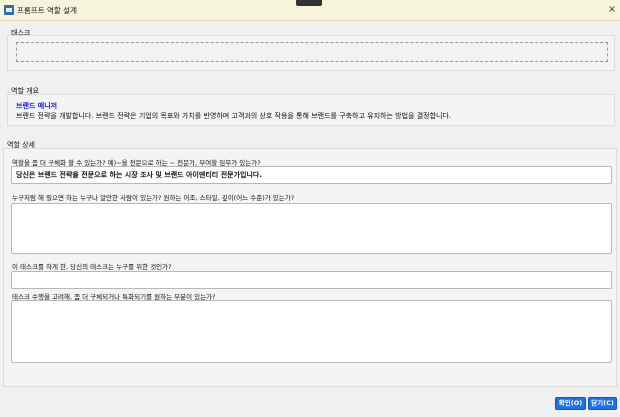  Describe the element at coordinates (311, 280) in the screenshot. I see `question-3-input` at that location.